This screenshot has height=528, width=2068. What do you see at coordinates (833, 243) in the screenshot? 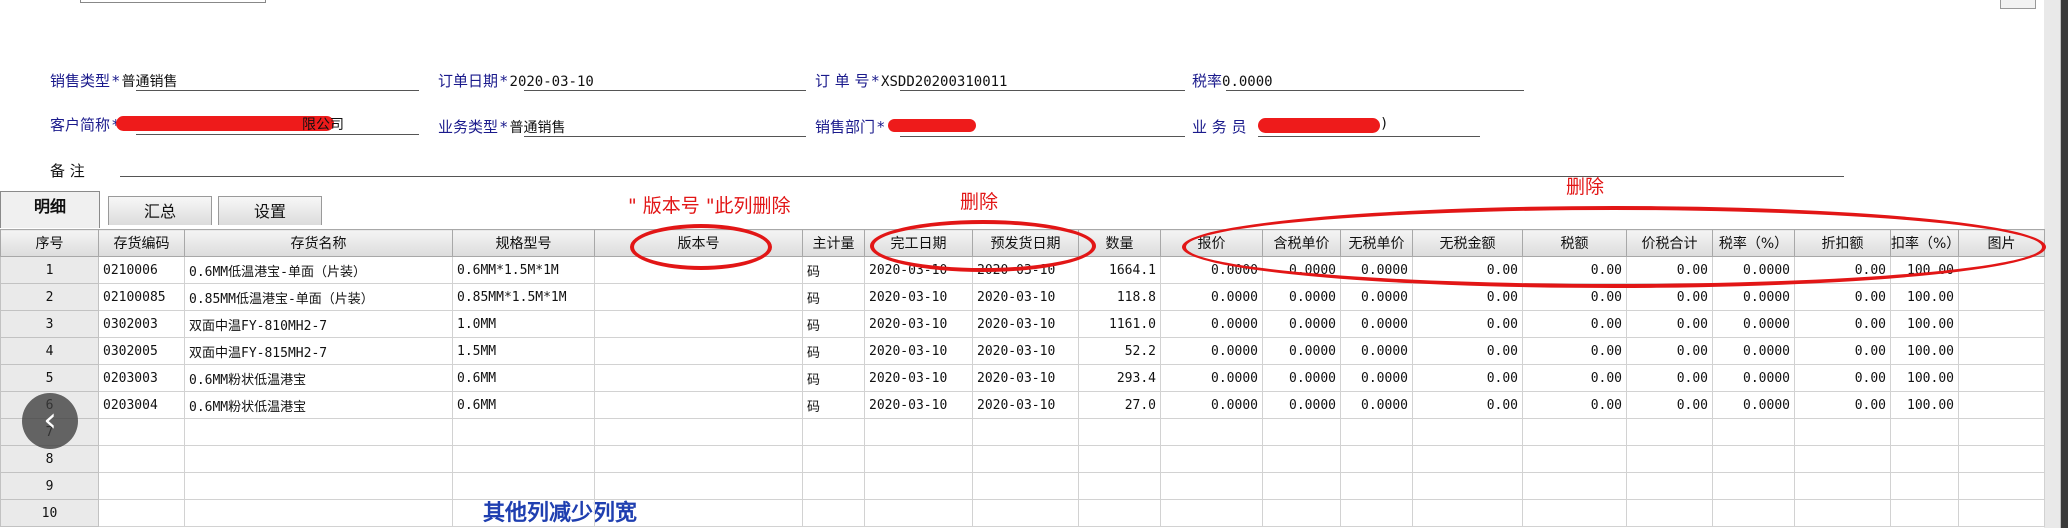
I see `column-header: 主计量` at bounding box center [833, 243].